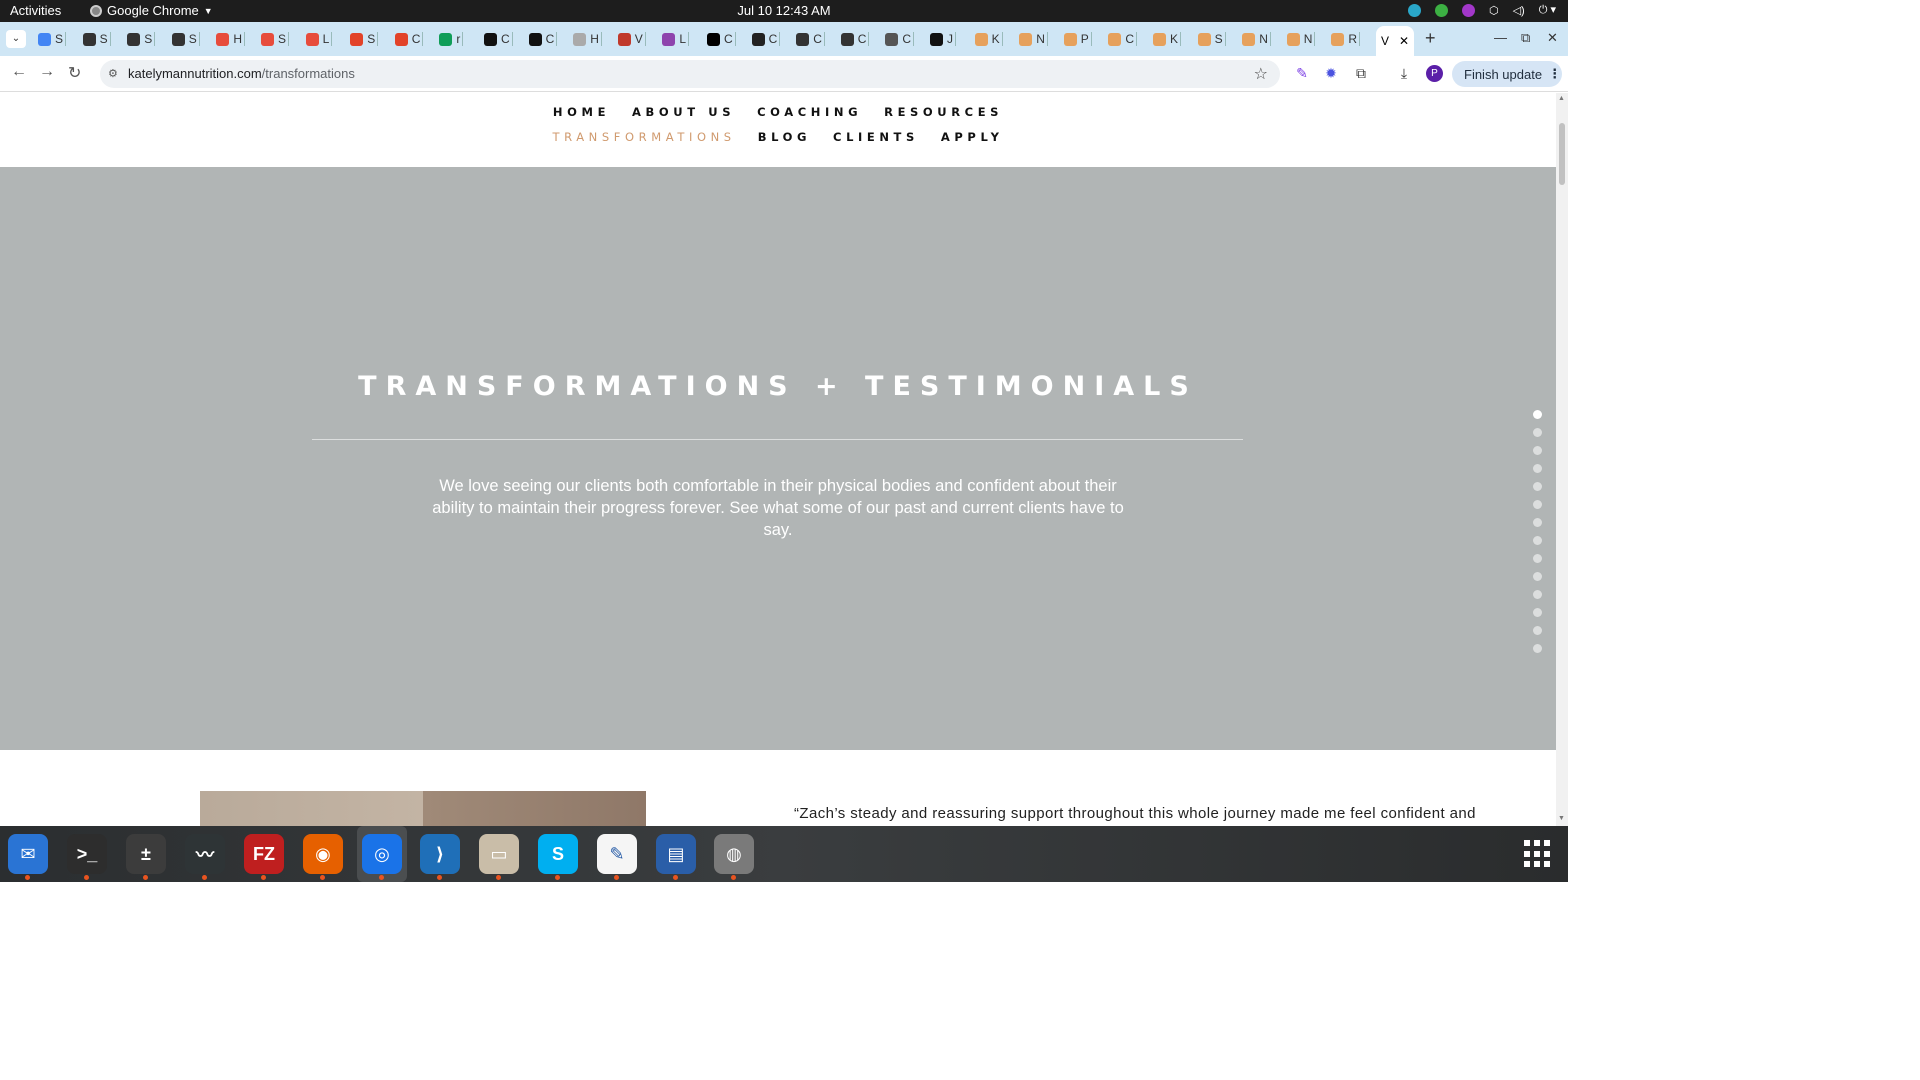 This screenshot has width=1920, height=1080. Describe the element at coordinates (809, 112) in the screenshot. I see `nav-link-coaching: COACHING` at that location.